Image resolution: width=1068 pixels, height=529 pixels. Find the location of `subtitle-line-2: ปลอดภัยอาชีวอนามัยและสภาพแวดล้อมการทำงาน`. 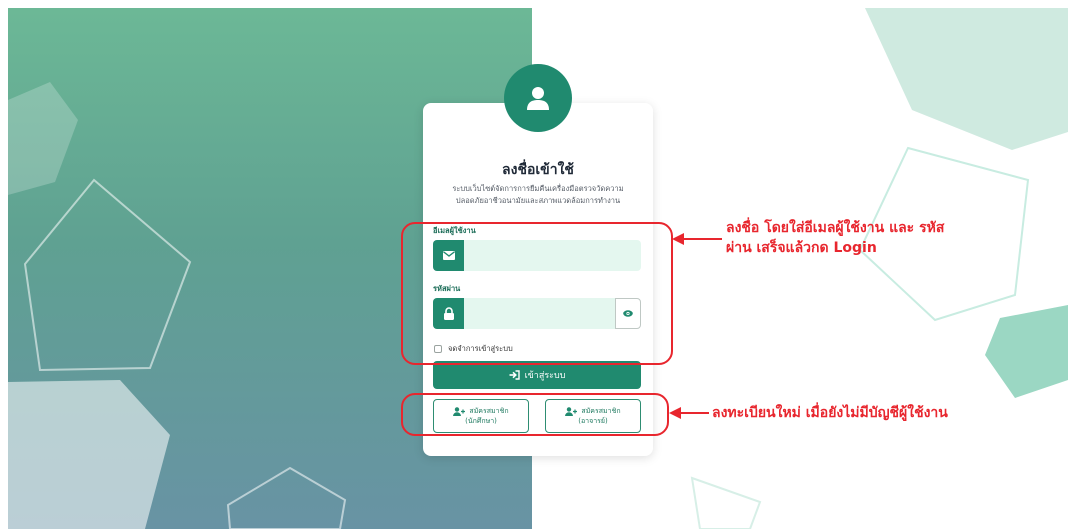

subtitle-line-2: ปลอดภัยอาชีวอนามัยและสภาพแวดล้อมการทำงาน is located at coordinates (538, 200).